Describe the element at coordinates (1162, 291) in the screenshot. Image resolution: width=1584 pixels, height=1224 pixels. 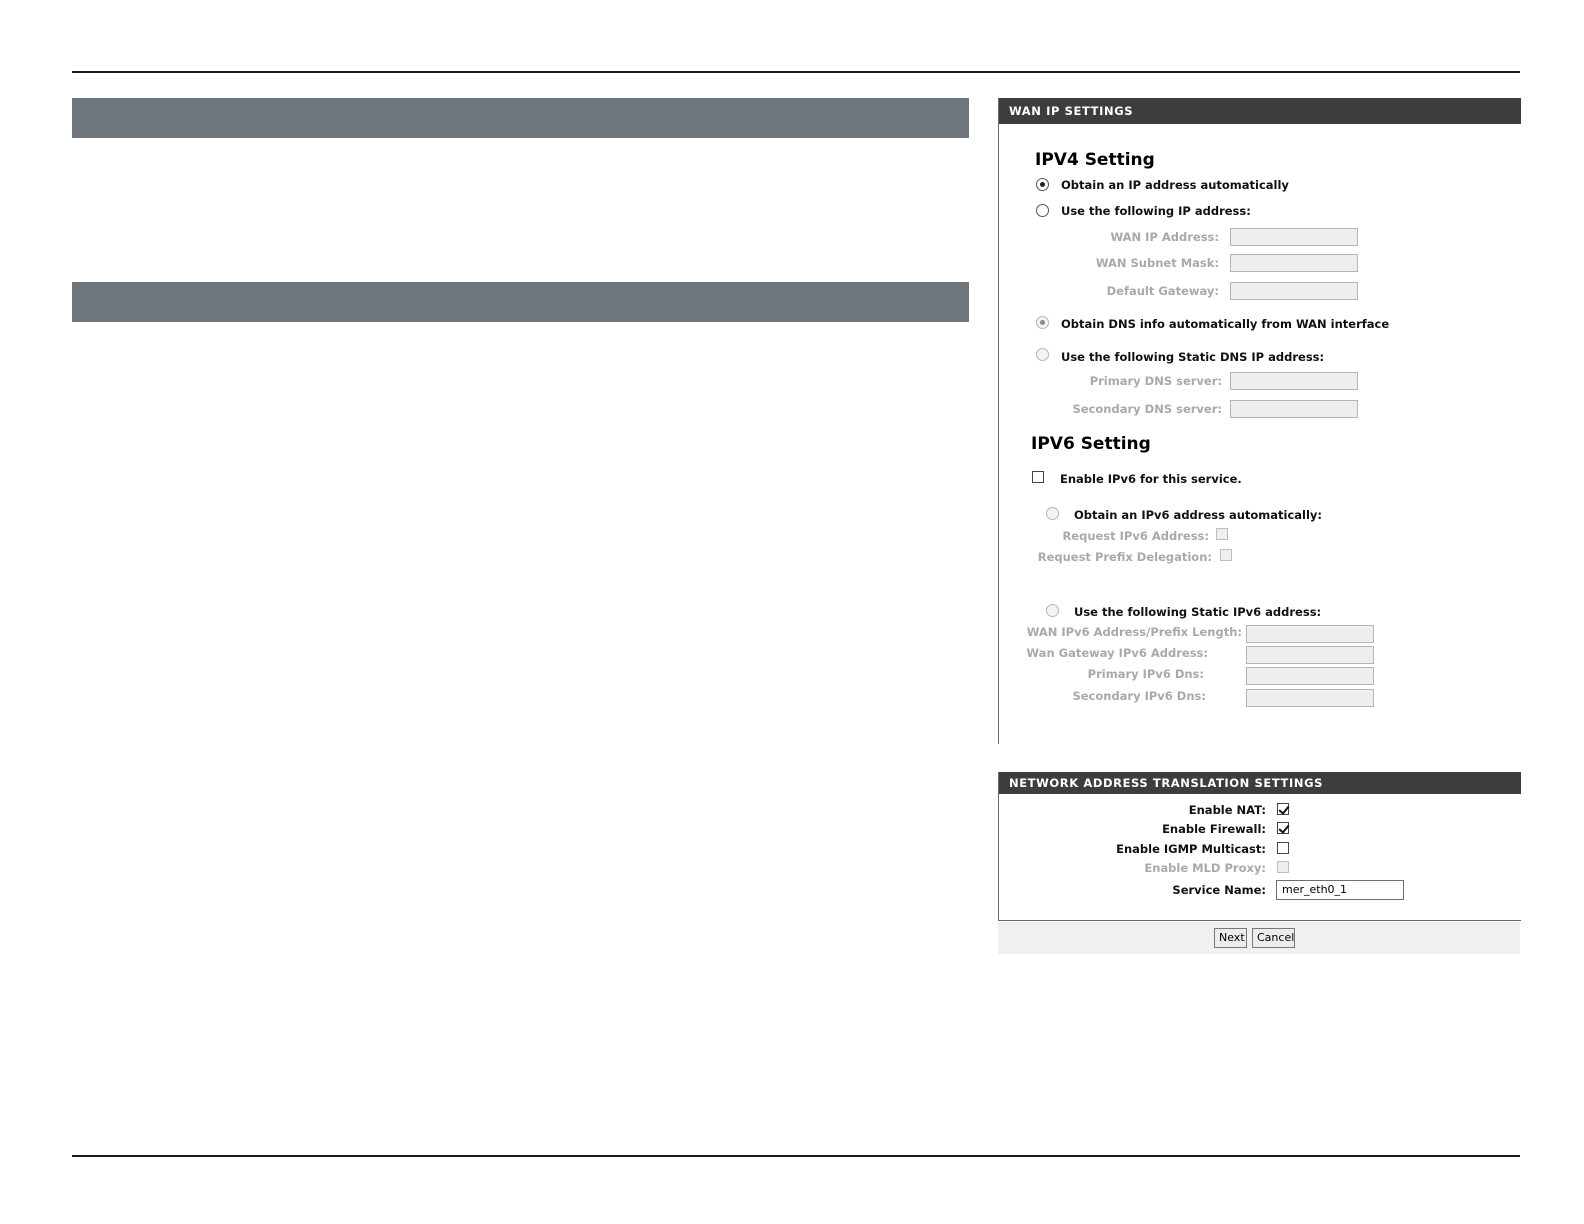
I see `default-gateway-label: Default Gateway:` at that location.